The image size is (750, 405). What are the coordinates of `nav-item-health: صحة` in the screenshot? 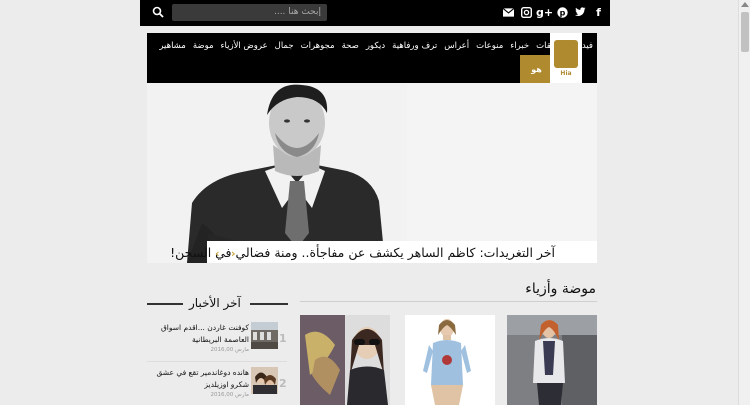 It's located at (350, 46).